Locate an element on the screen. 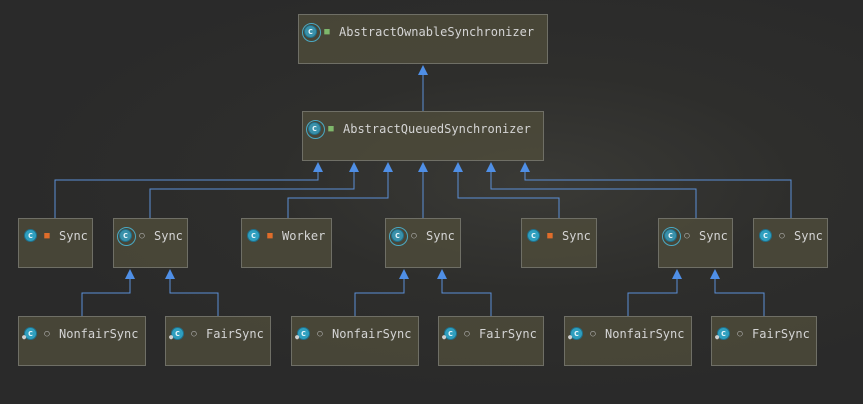  edge-arrowhead-f1-s2 is located at coordinates (170, 274).